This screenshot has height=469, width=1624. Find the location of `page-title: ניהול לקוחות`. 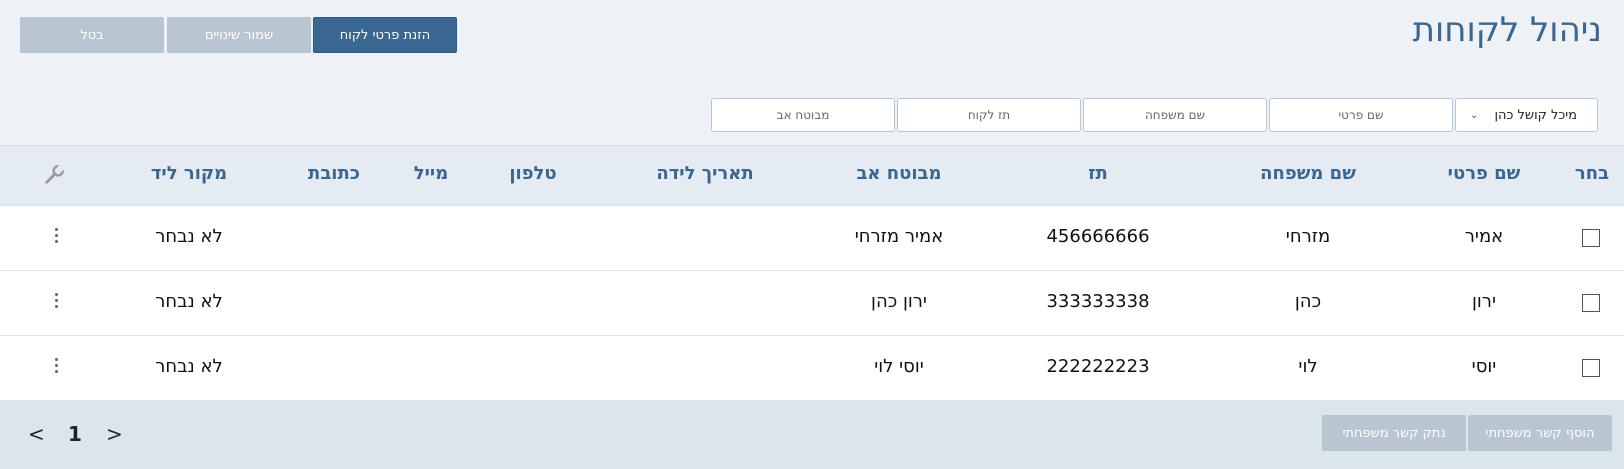

page-title: ניהול לקוחות is located at coordinates (1507, 30).